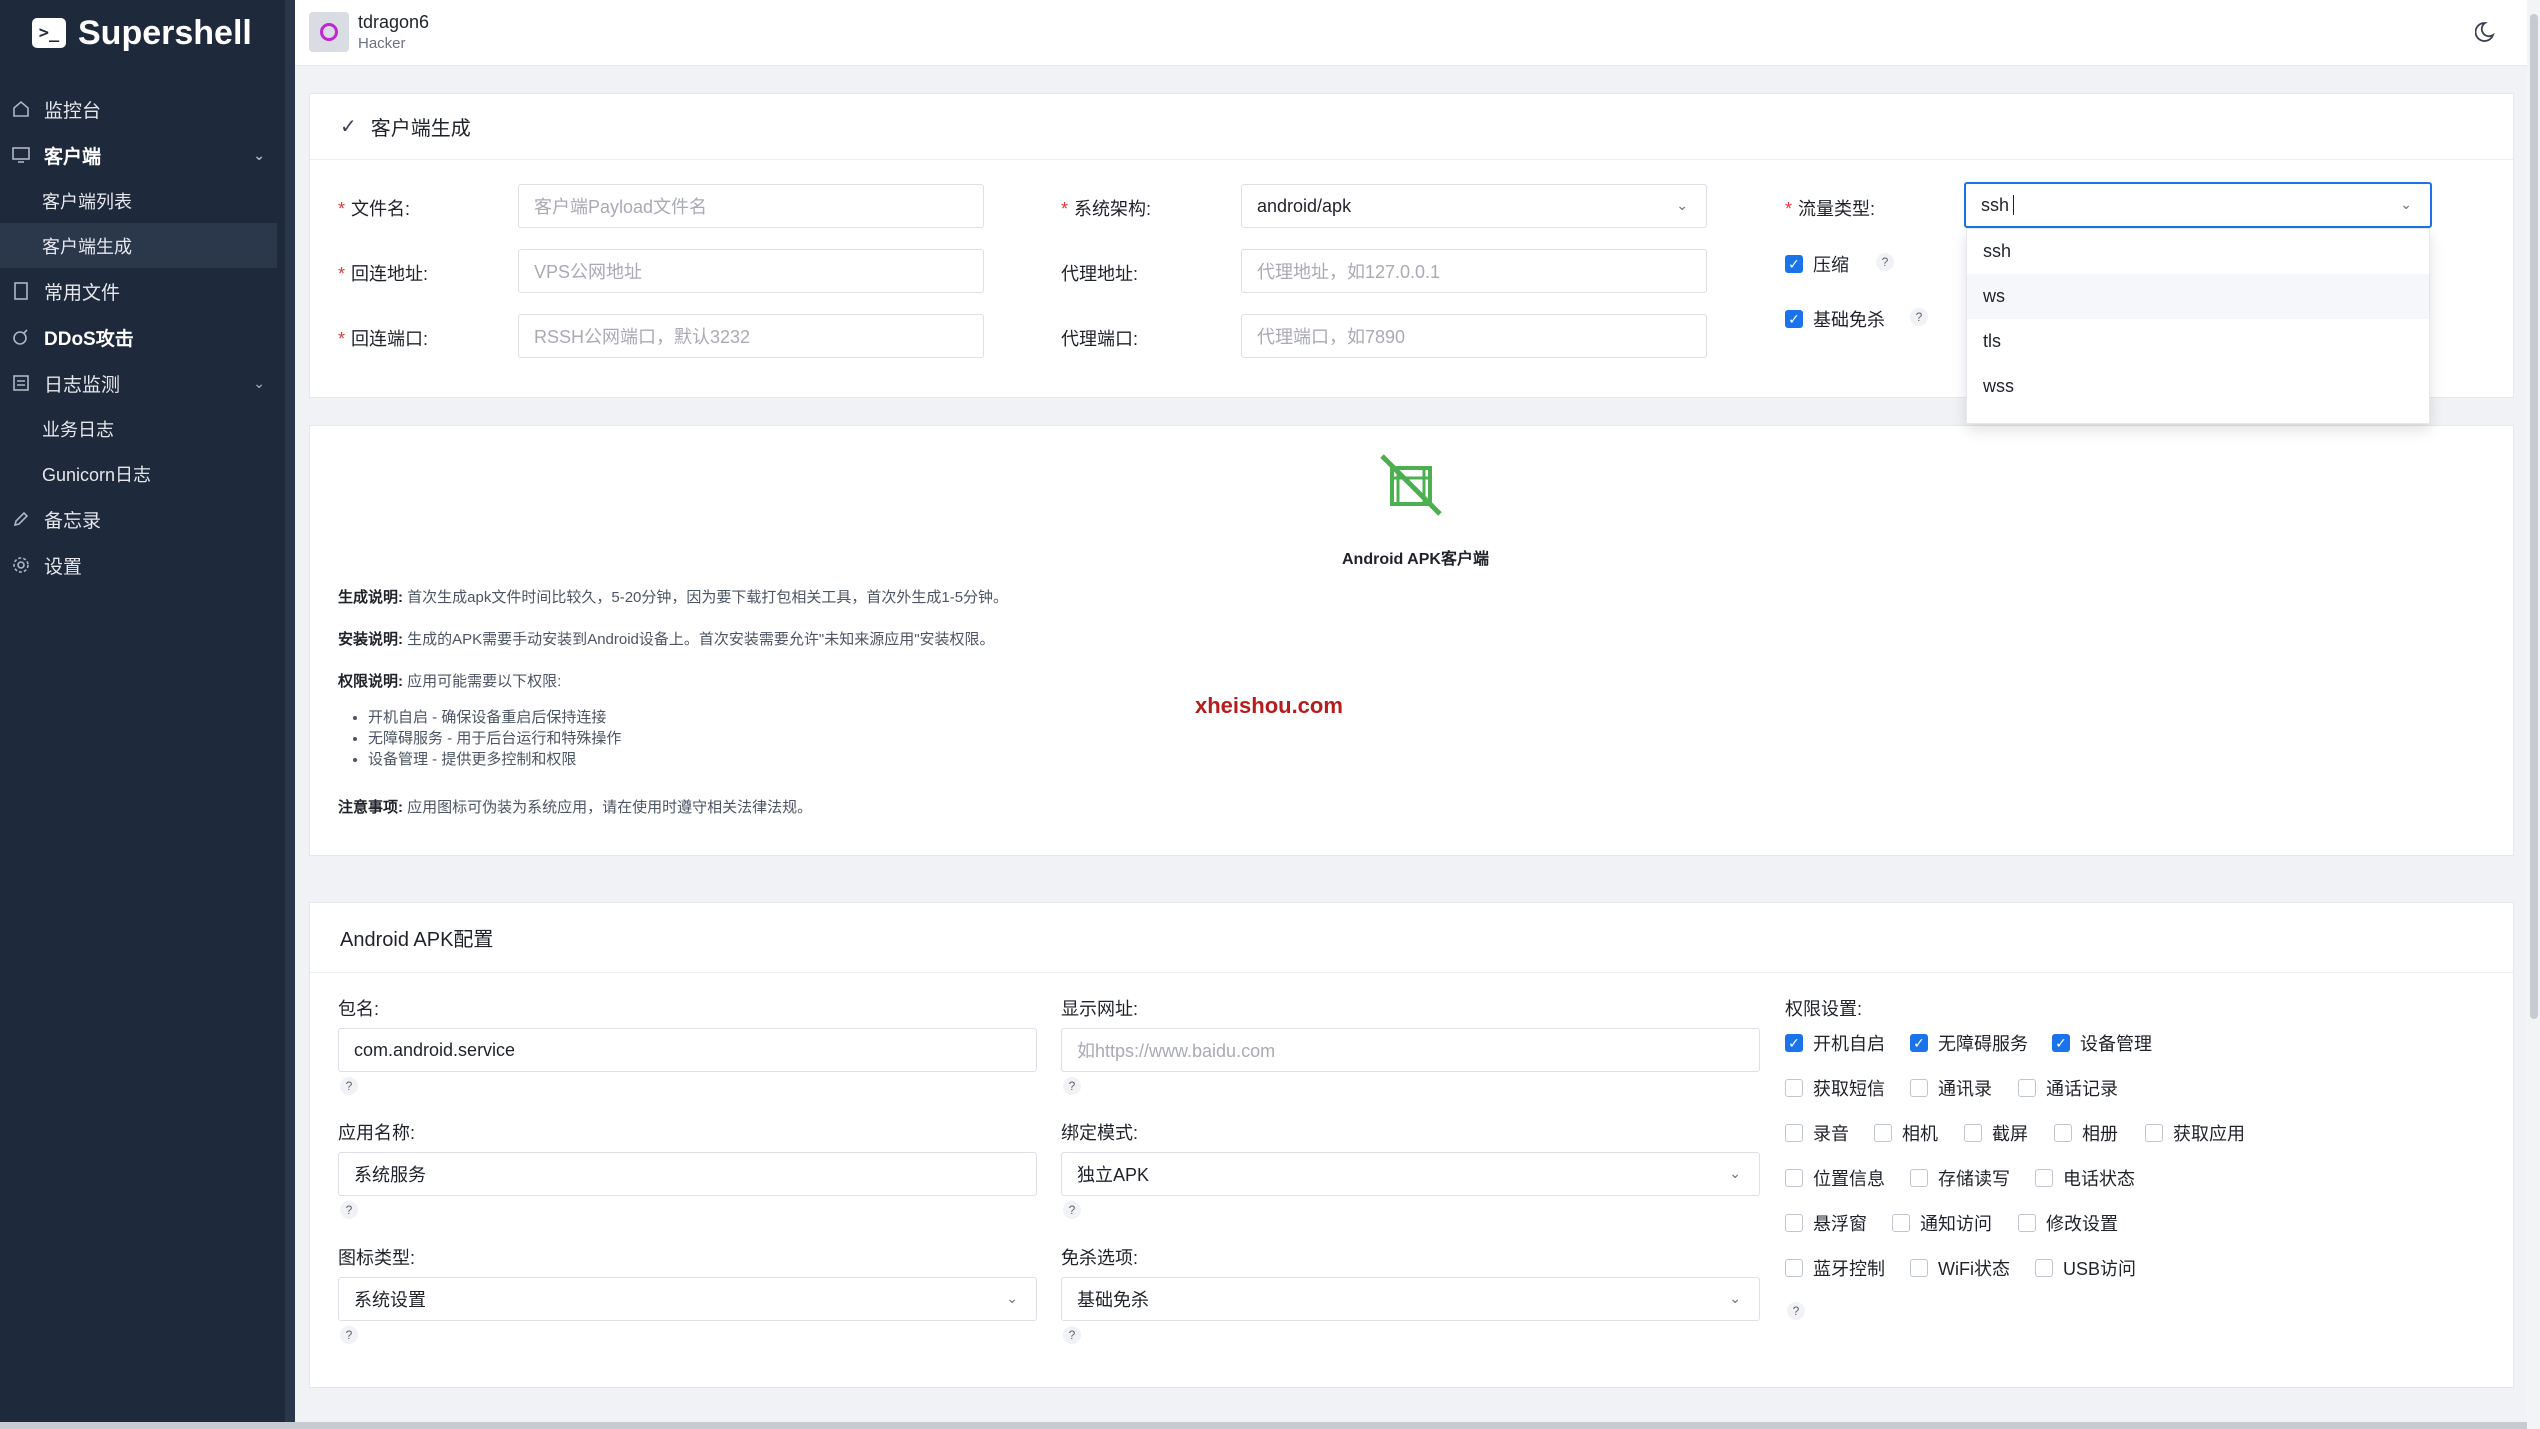 The width and height of the screenshot is (2540, 1429). I want to click on basic-av-checkbox: ✓ 基础免杀, so click(1835, 319).